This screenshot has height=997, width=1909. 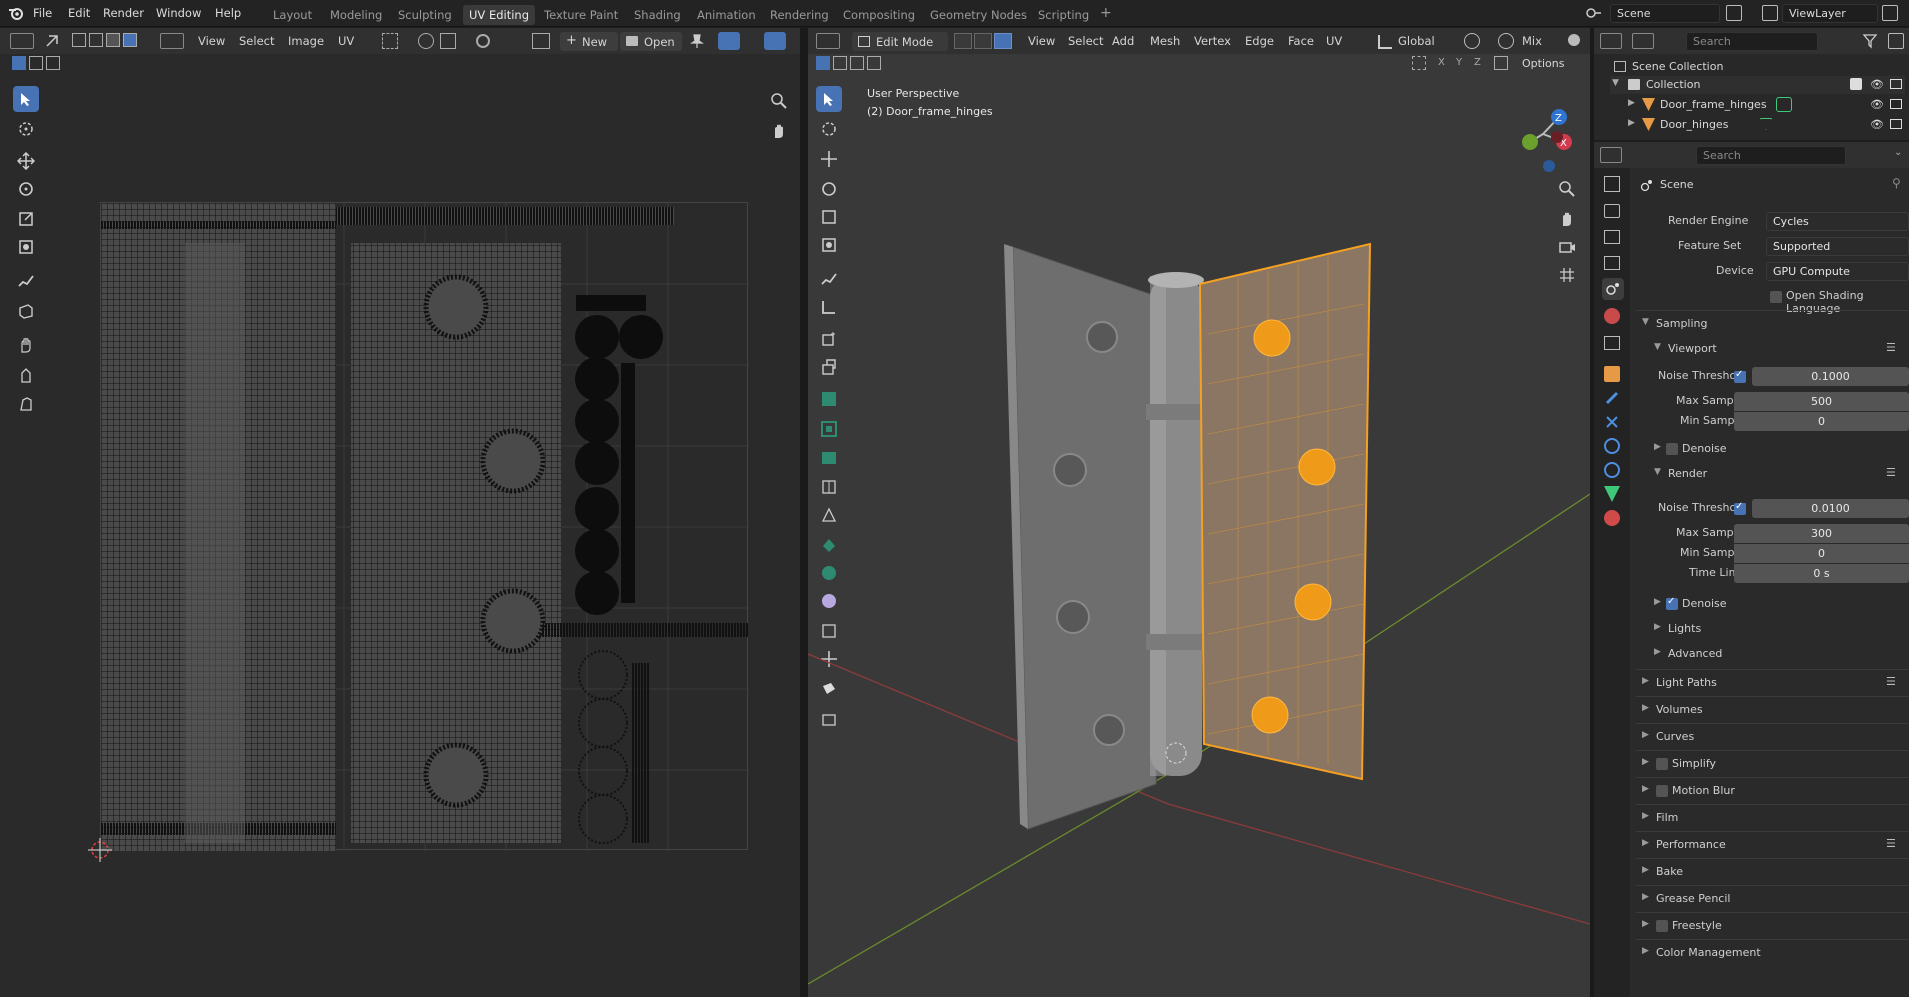 I want to click on freestyle-panel-header: ▶ Freestyle, so click(x=1772, y=925).